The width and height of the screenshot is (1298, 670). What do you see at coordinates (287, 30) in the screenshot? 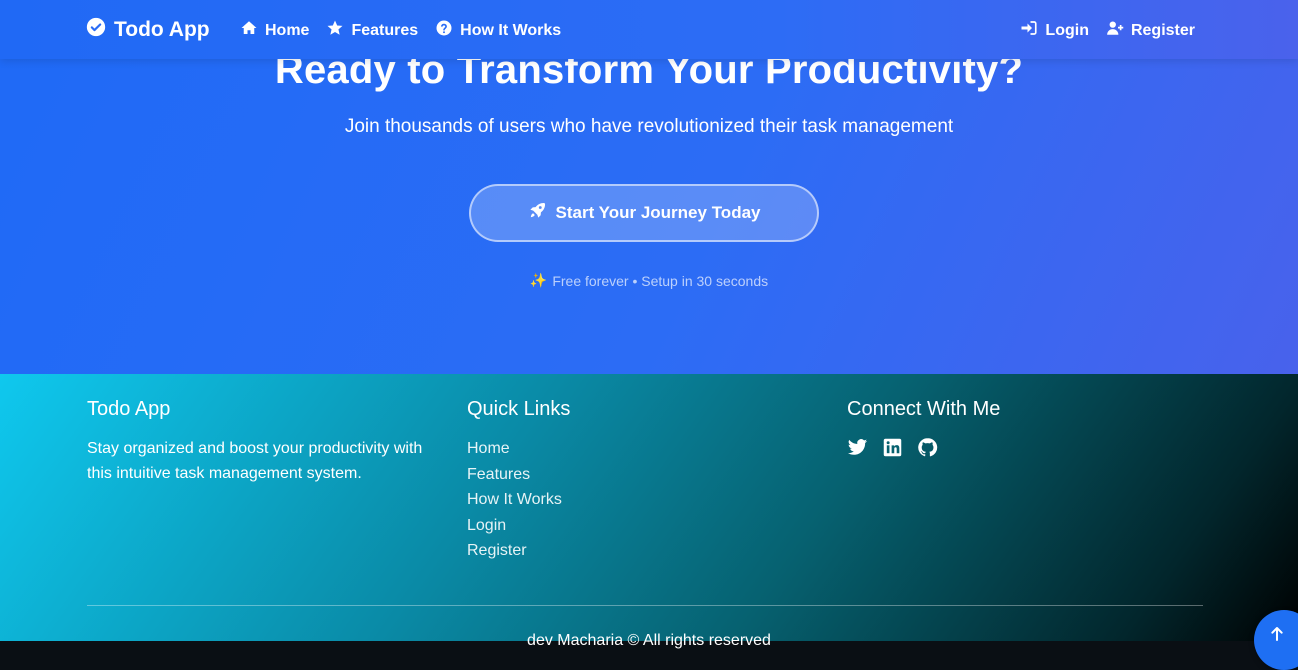
I see `nav-home-label: Home` at bounding box center [287, 30].